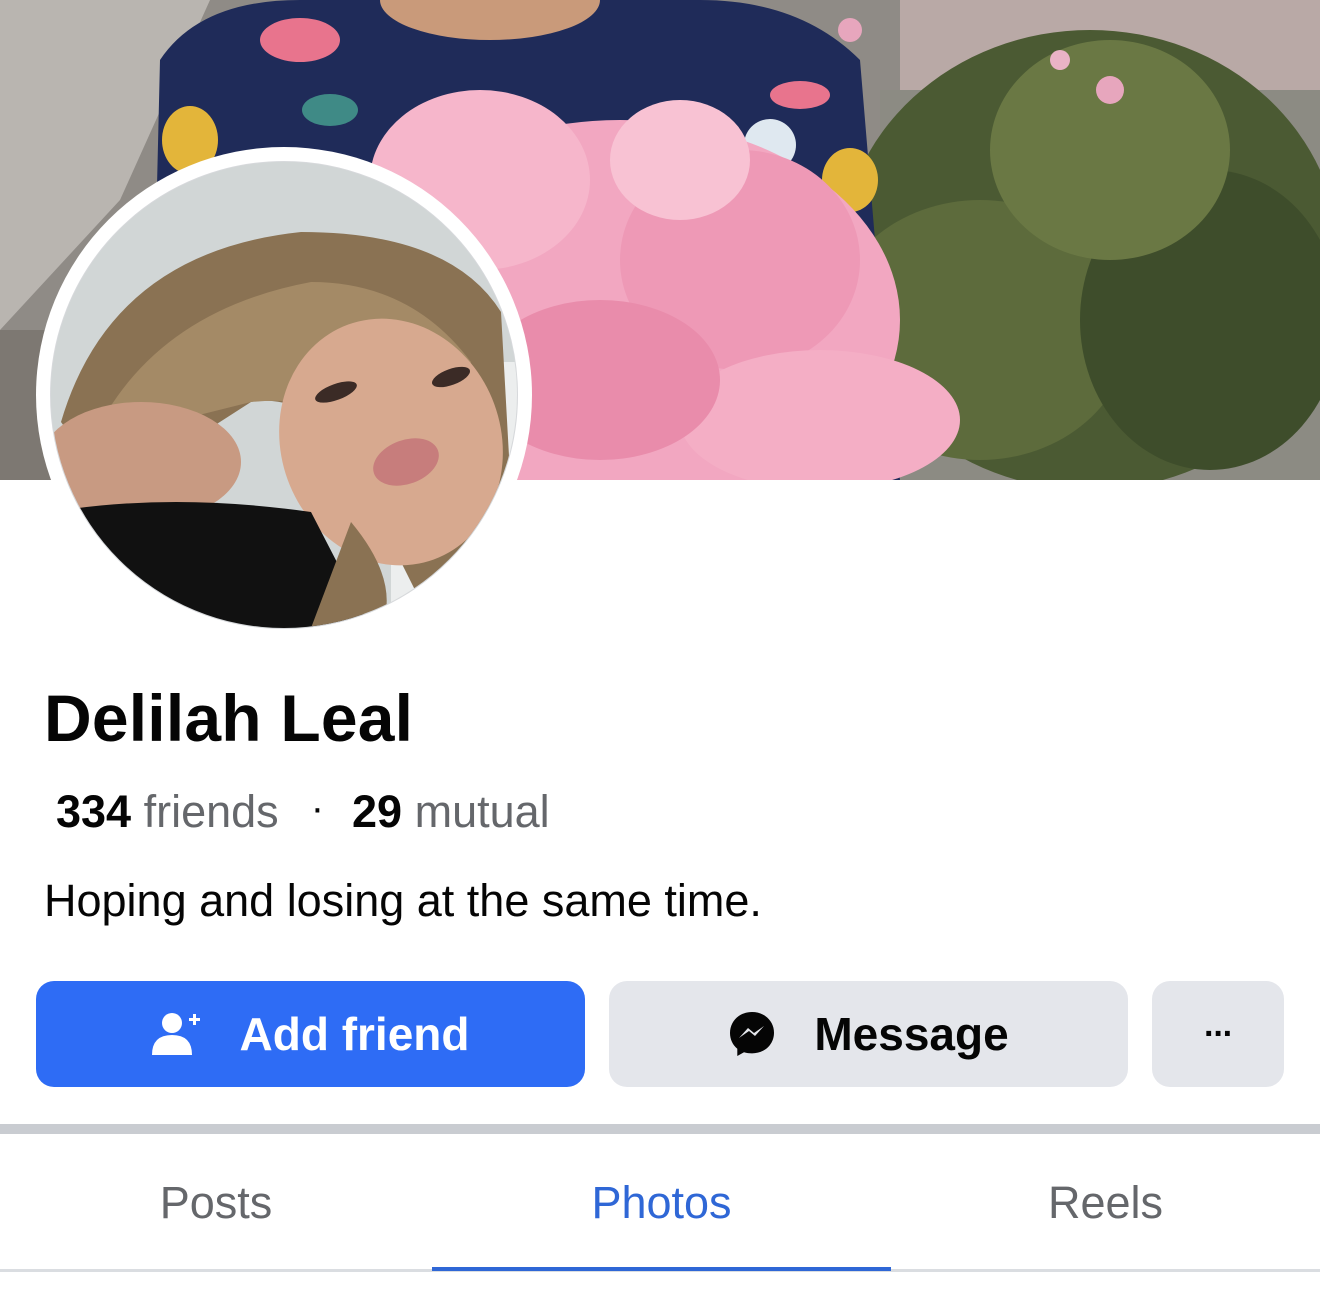 This screenshot has height=1304, width=1320. What do you see at coordinates (1105, 1203) in the screenshot?
I see `tab-reels: Reels` at bounding box center [1105, 1203].